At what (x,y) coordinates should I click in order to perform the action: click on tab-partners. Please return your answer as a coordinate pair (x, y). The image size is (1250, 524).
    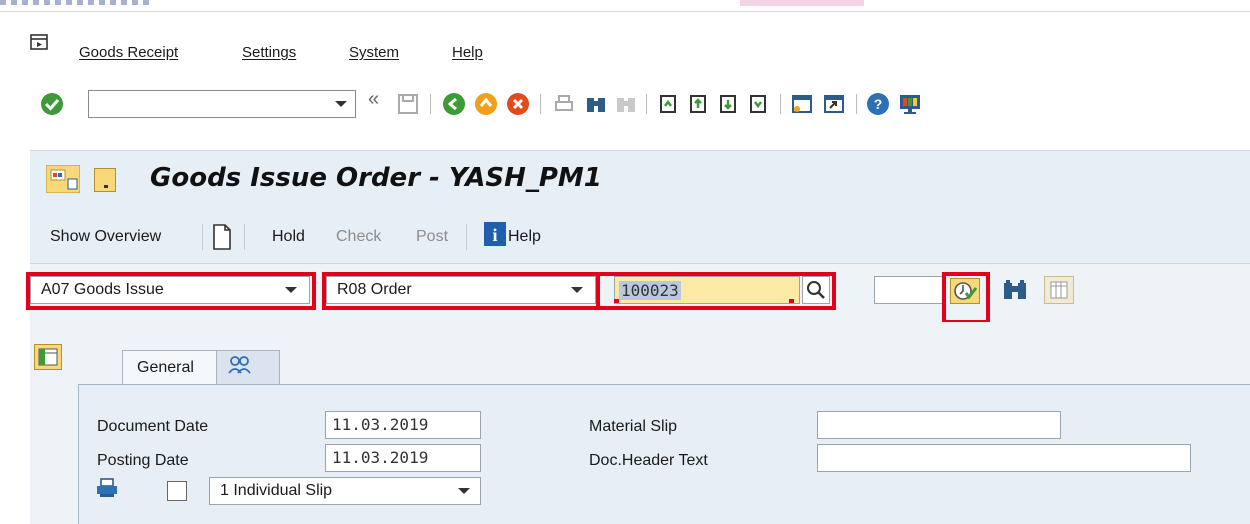
    Looking at the image, I should click on (248, 367).